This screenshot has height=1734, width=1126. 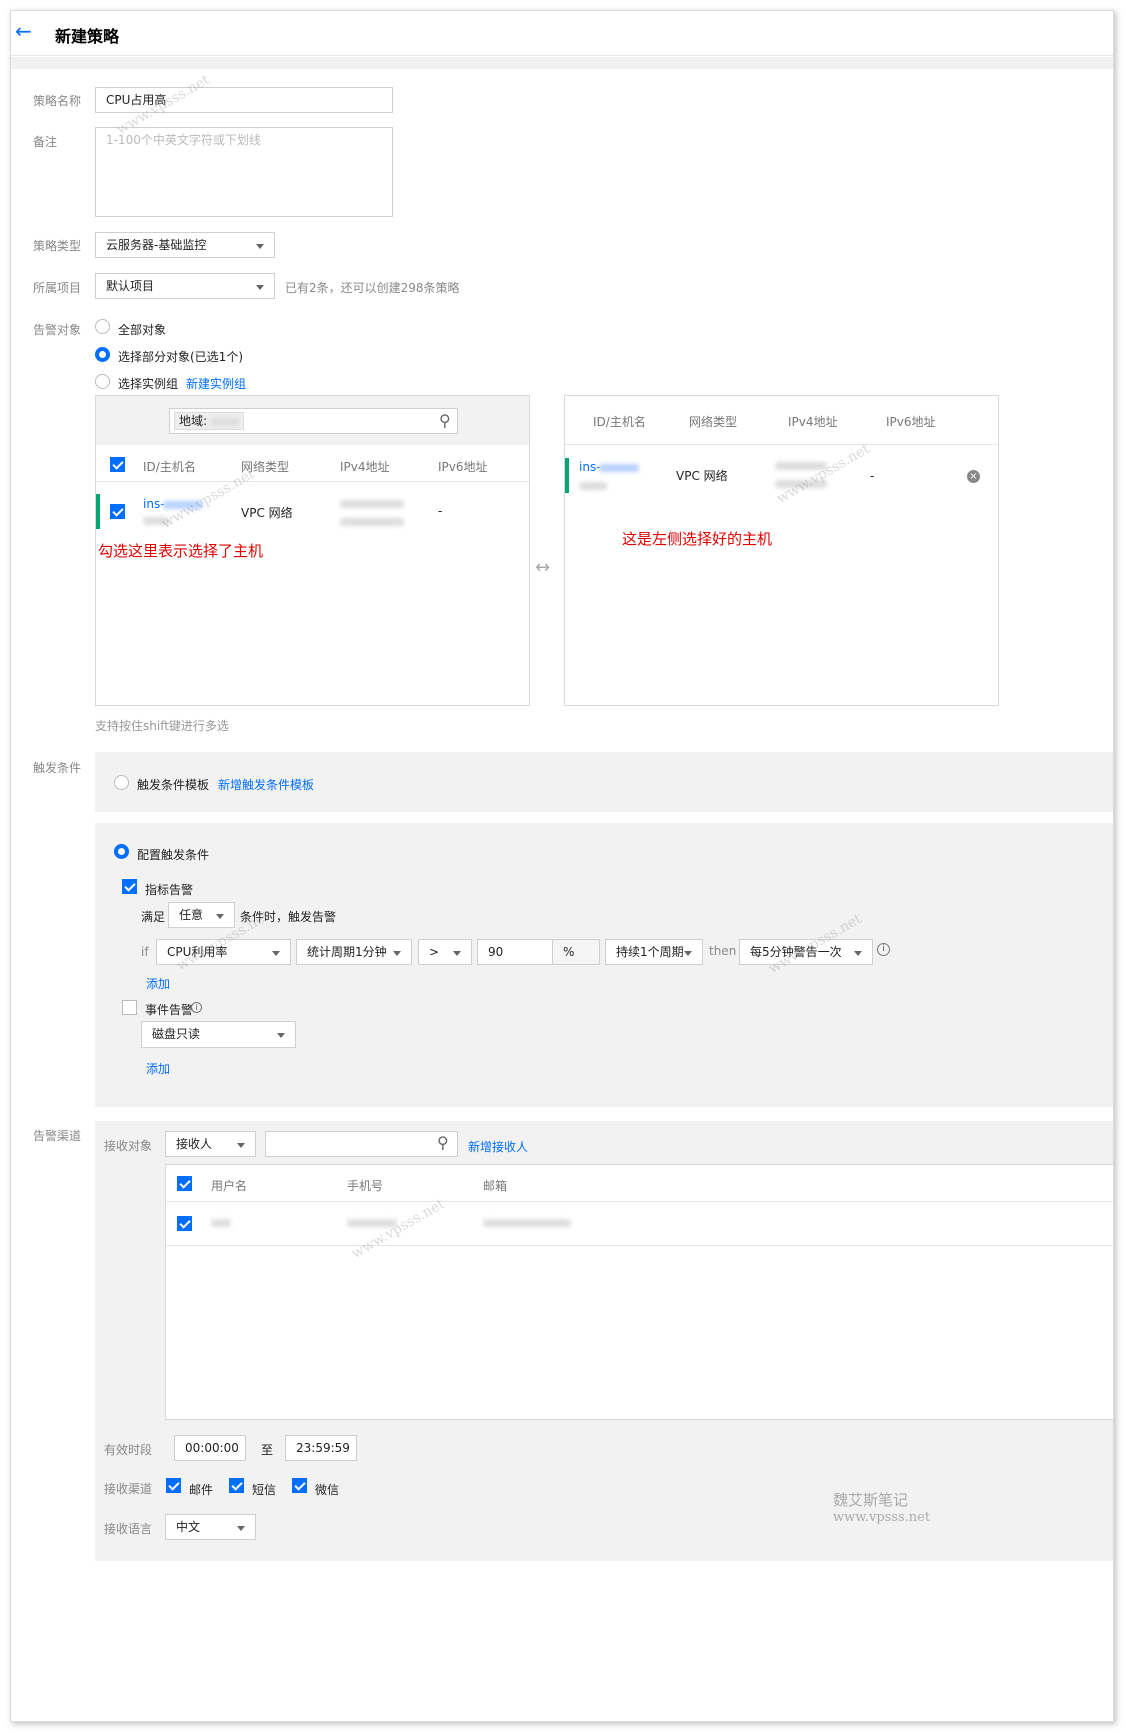 I want to click on receiver-type-select: 接收人, so click(x=210, y=1144).